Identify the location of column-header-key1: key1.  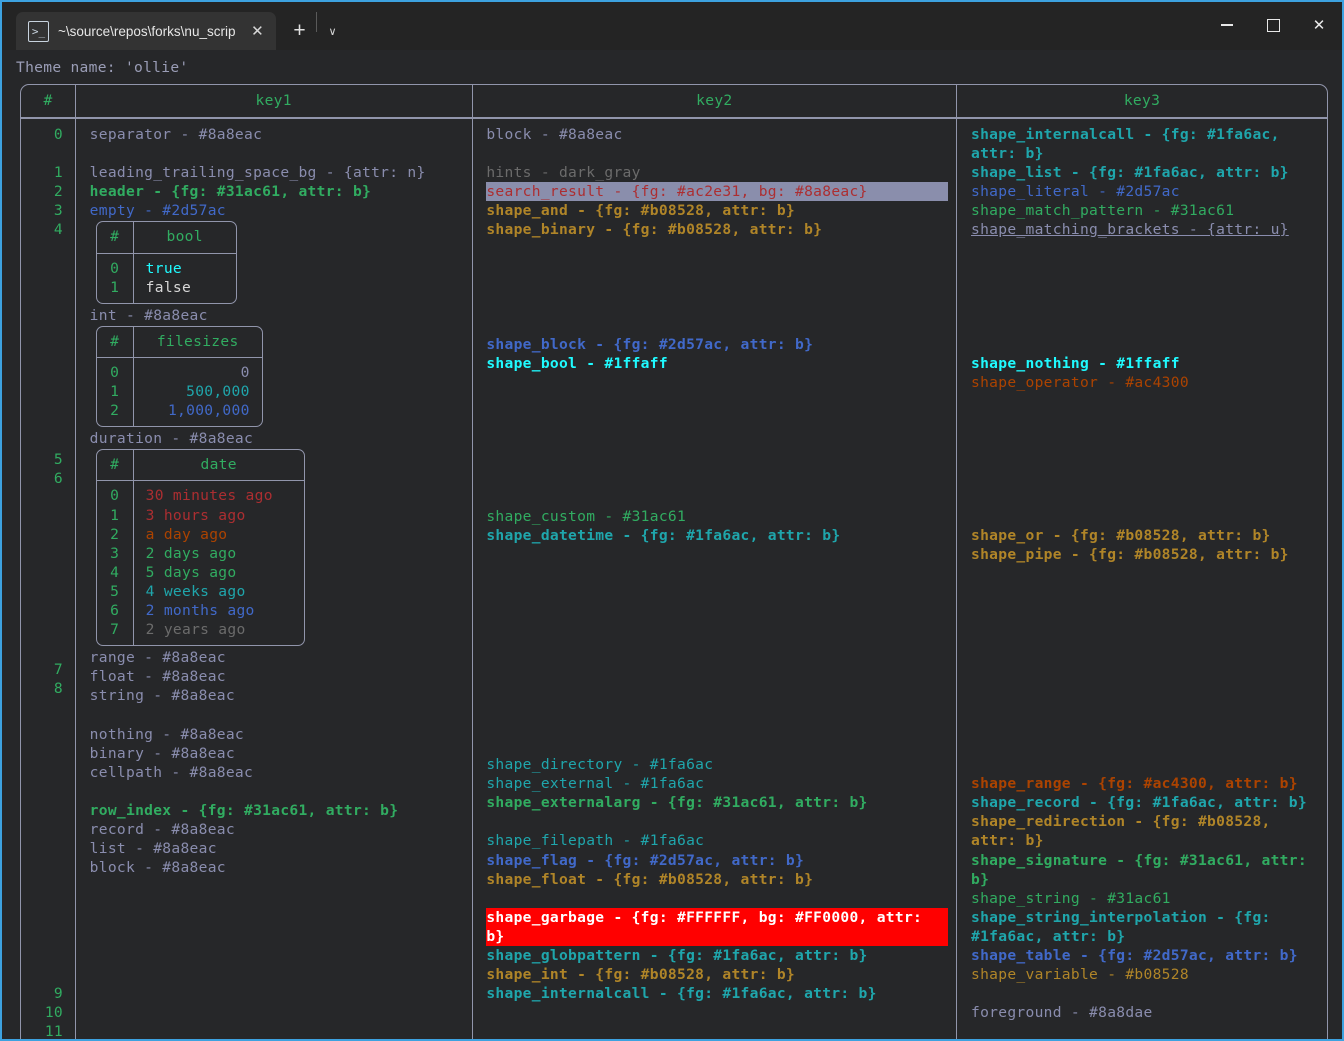
(273, 101).